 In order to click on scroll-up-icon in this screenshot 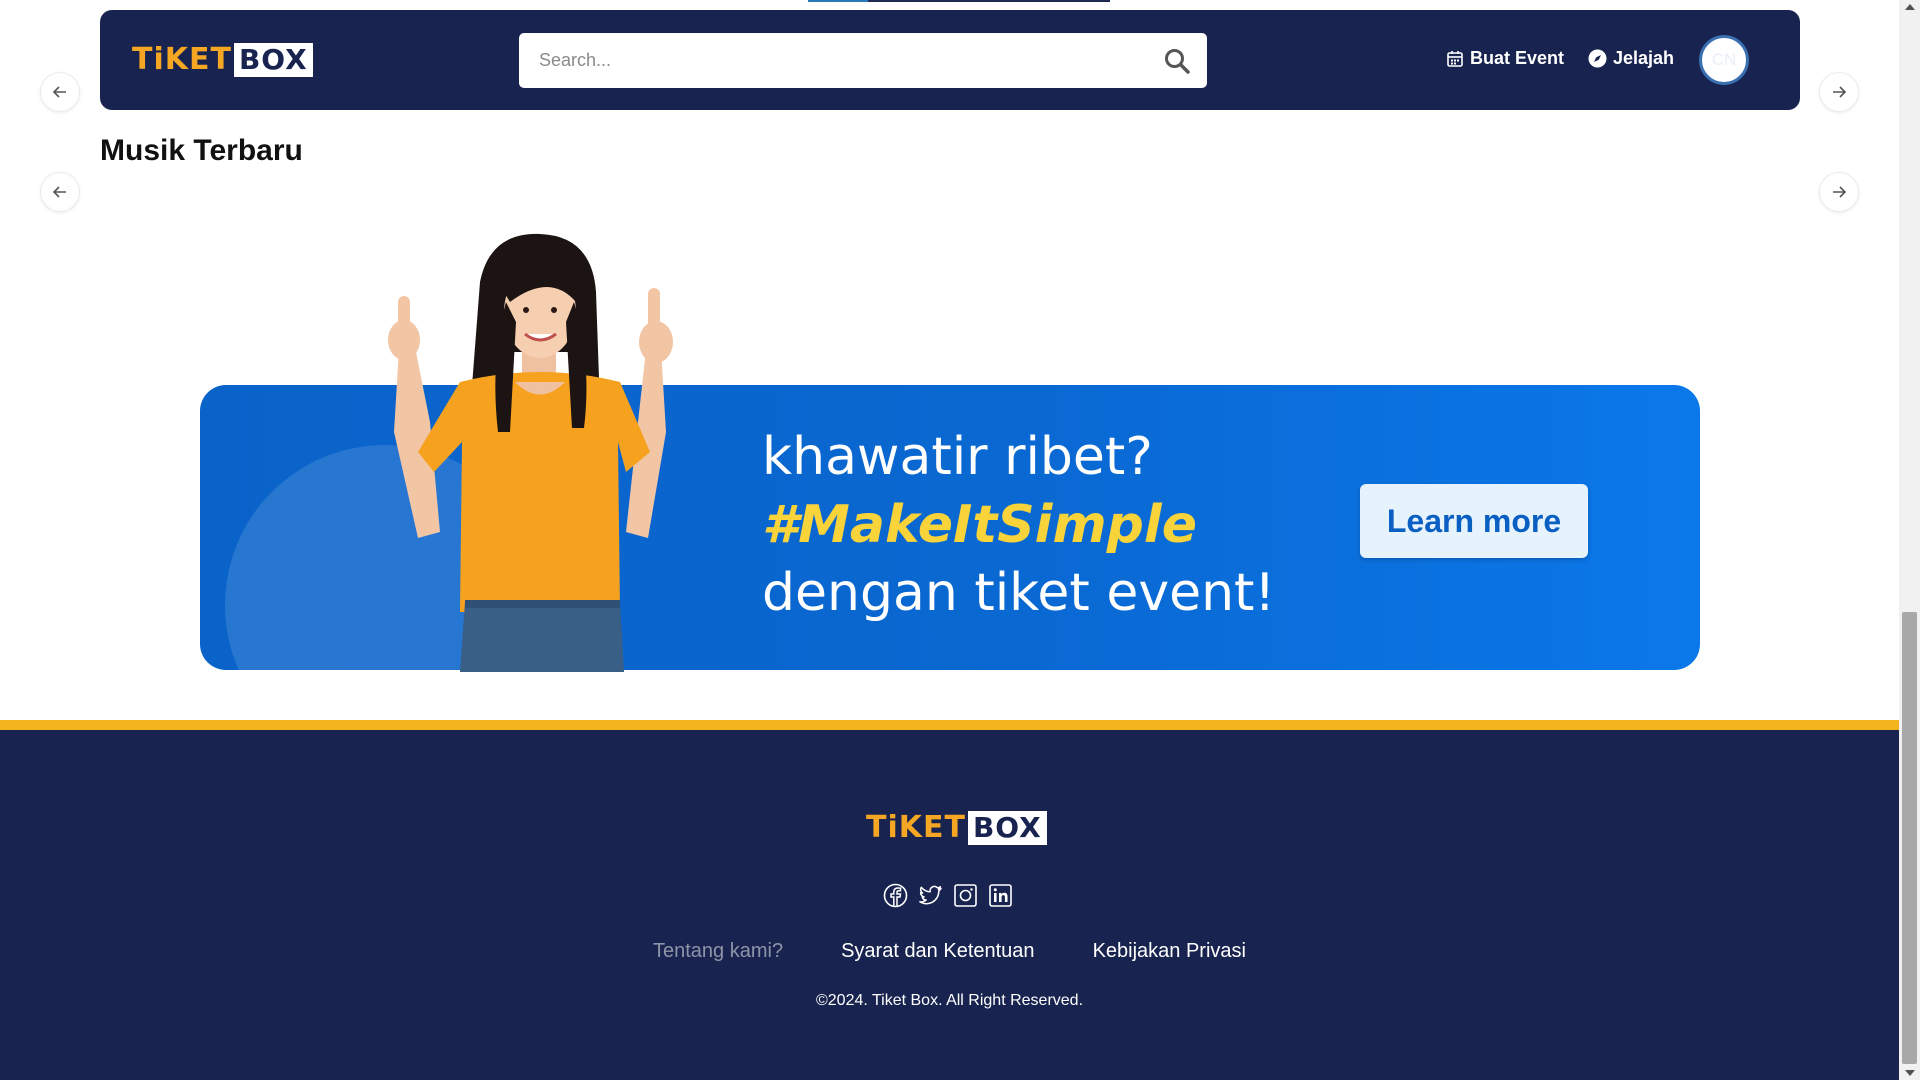, I will do `click(1910, 7)`.